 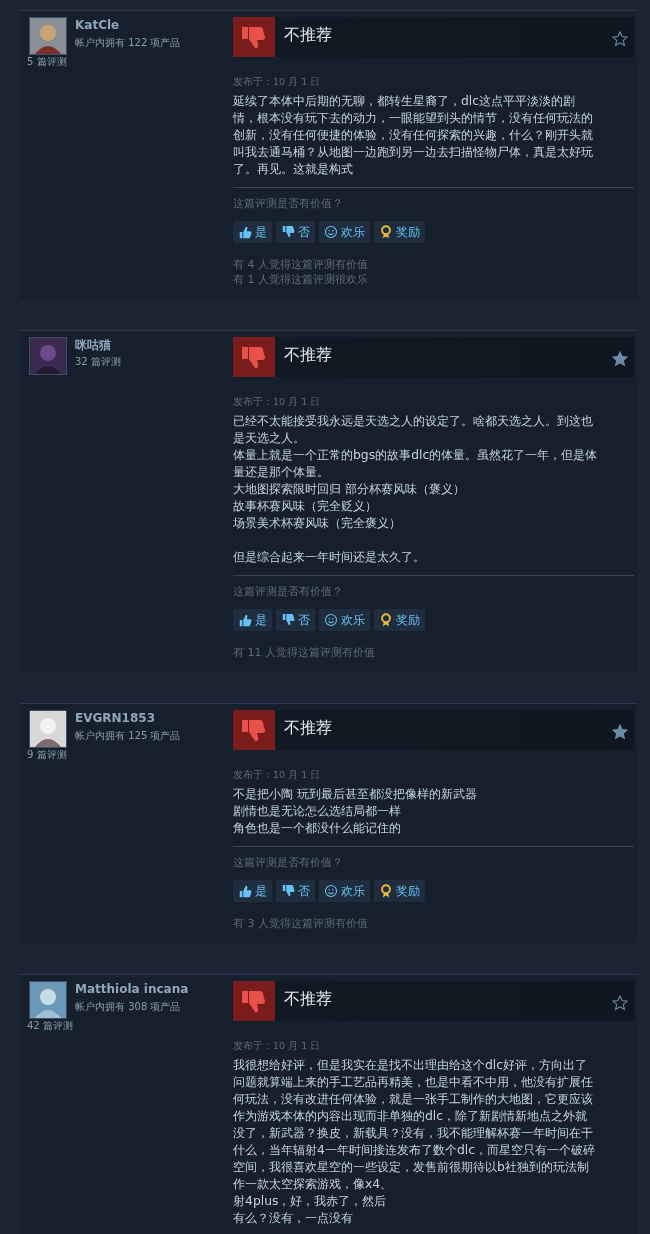 I want to click on helpful-count: 有 4 人觉得这篇评测有价值, so click(x=301, y=264).